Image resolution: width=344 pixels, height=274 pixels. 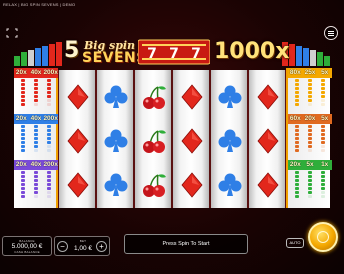 I want to click on paytable-multiplier: 20x, so click(x=21, y=118).